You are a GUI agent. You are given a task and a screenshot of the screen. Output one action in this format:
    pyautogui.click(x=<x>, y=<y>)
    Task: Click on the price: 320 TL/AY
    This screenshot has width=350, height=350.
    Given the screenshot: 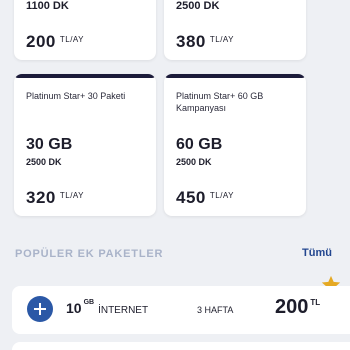 What is the action you would take?
    pyautogui.click(x=55, y=198)
    